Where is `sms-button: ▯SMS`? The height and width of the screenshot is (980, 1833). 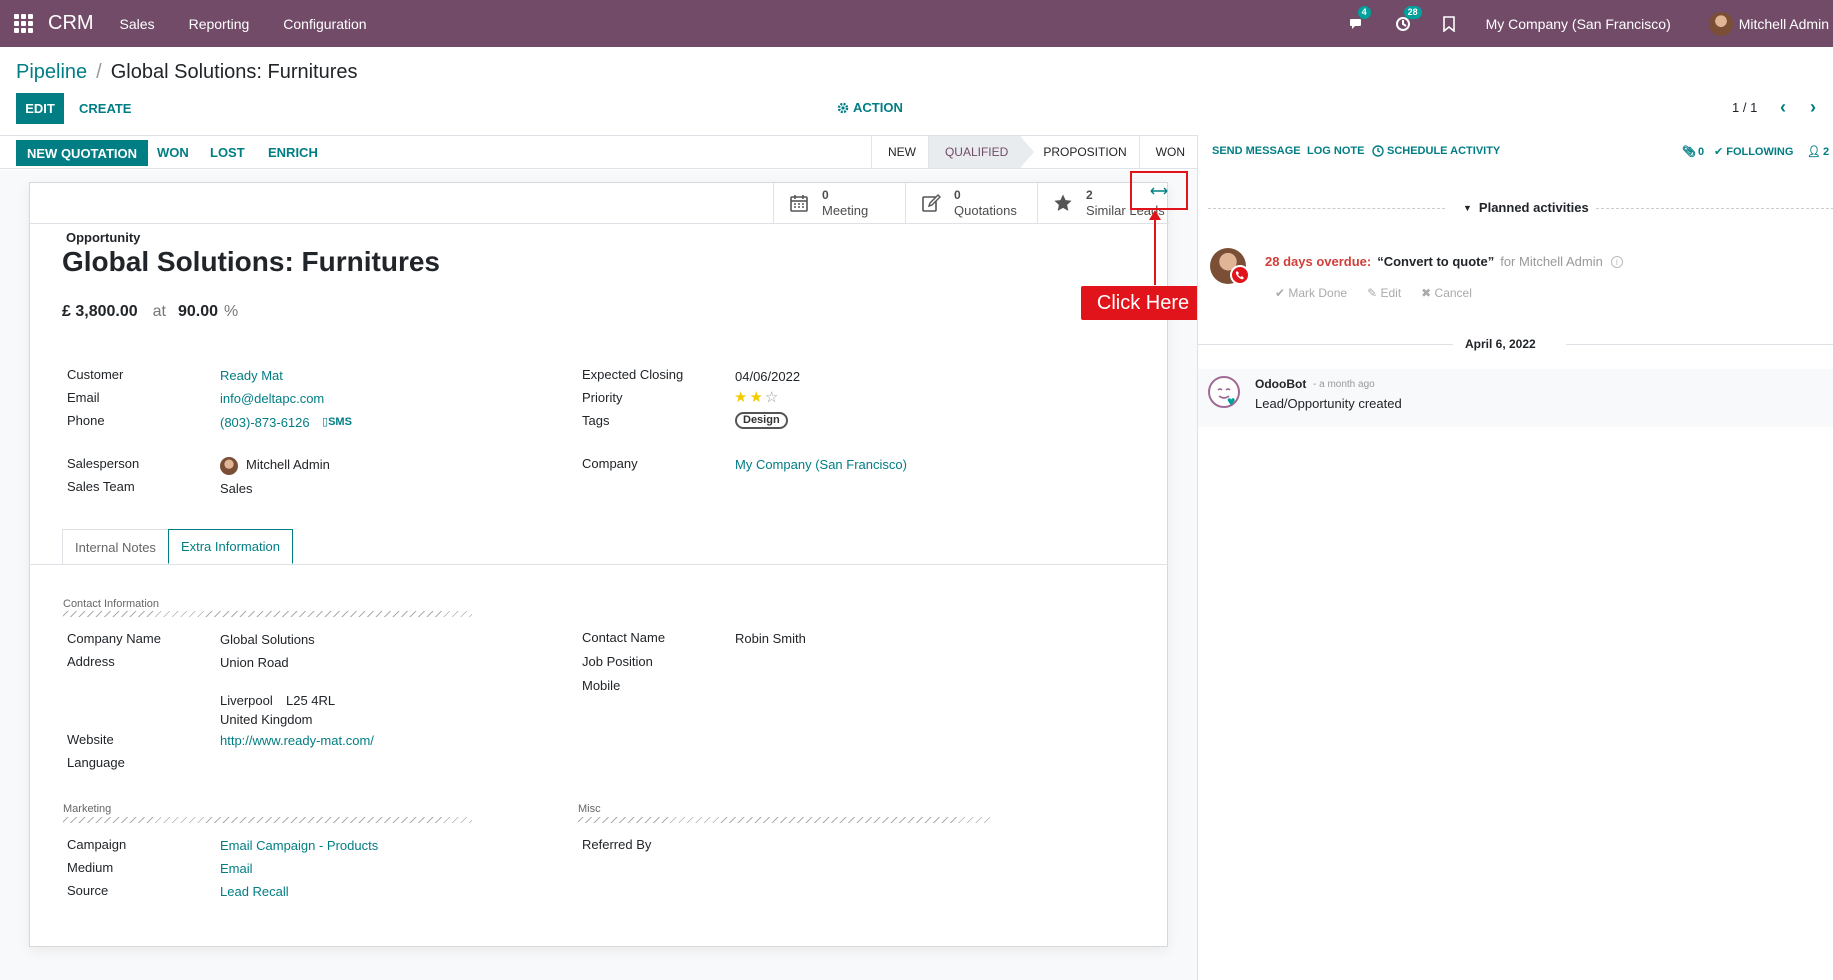
sms-button: ▯SMS is located at coordinates (337, 421).